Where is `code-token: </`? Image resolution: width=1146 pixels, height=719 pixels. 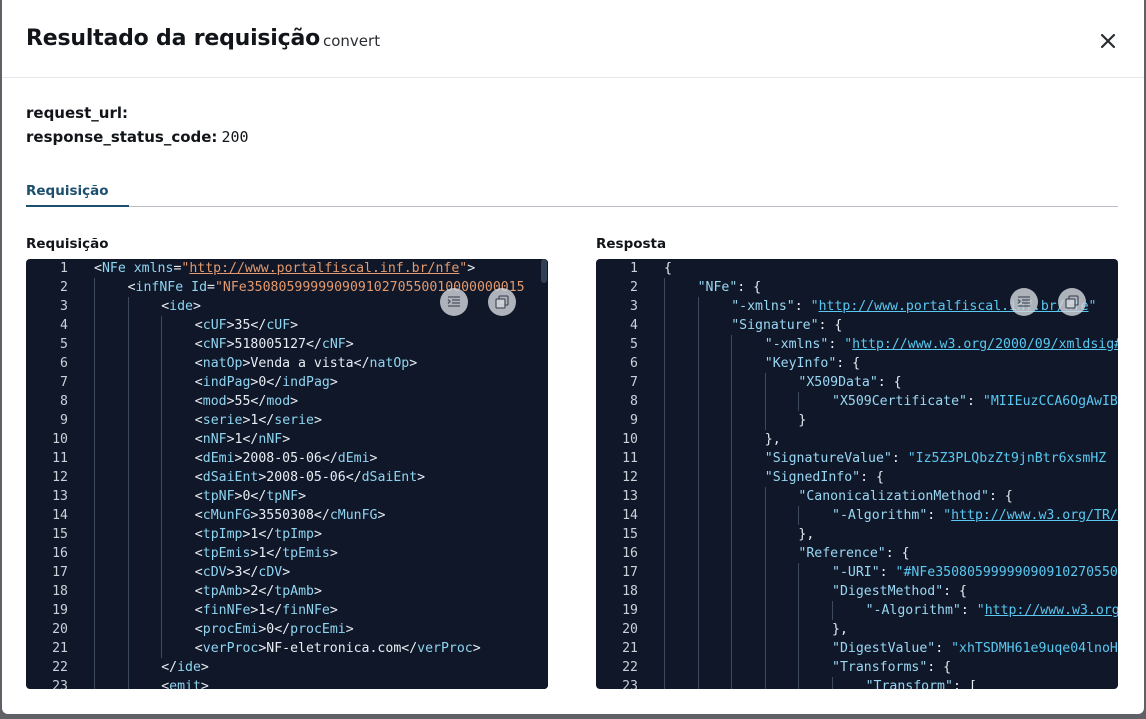 code-token: </ is located at coordinates (250, 439).